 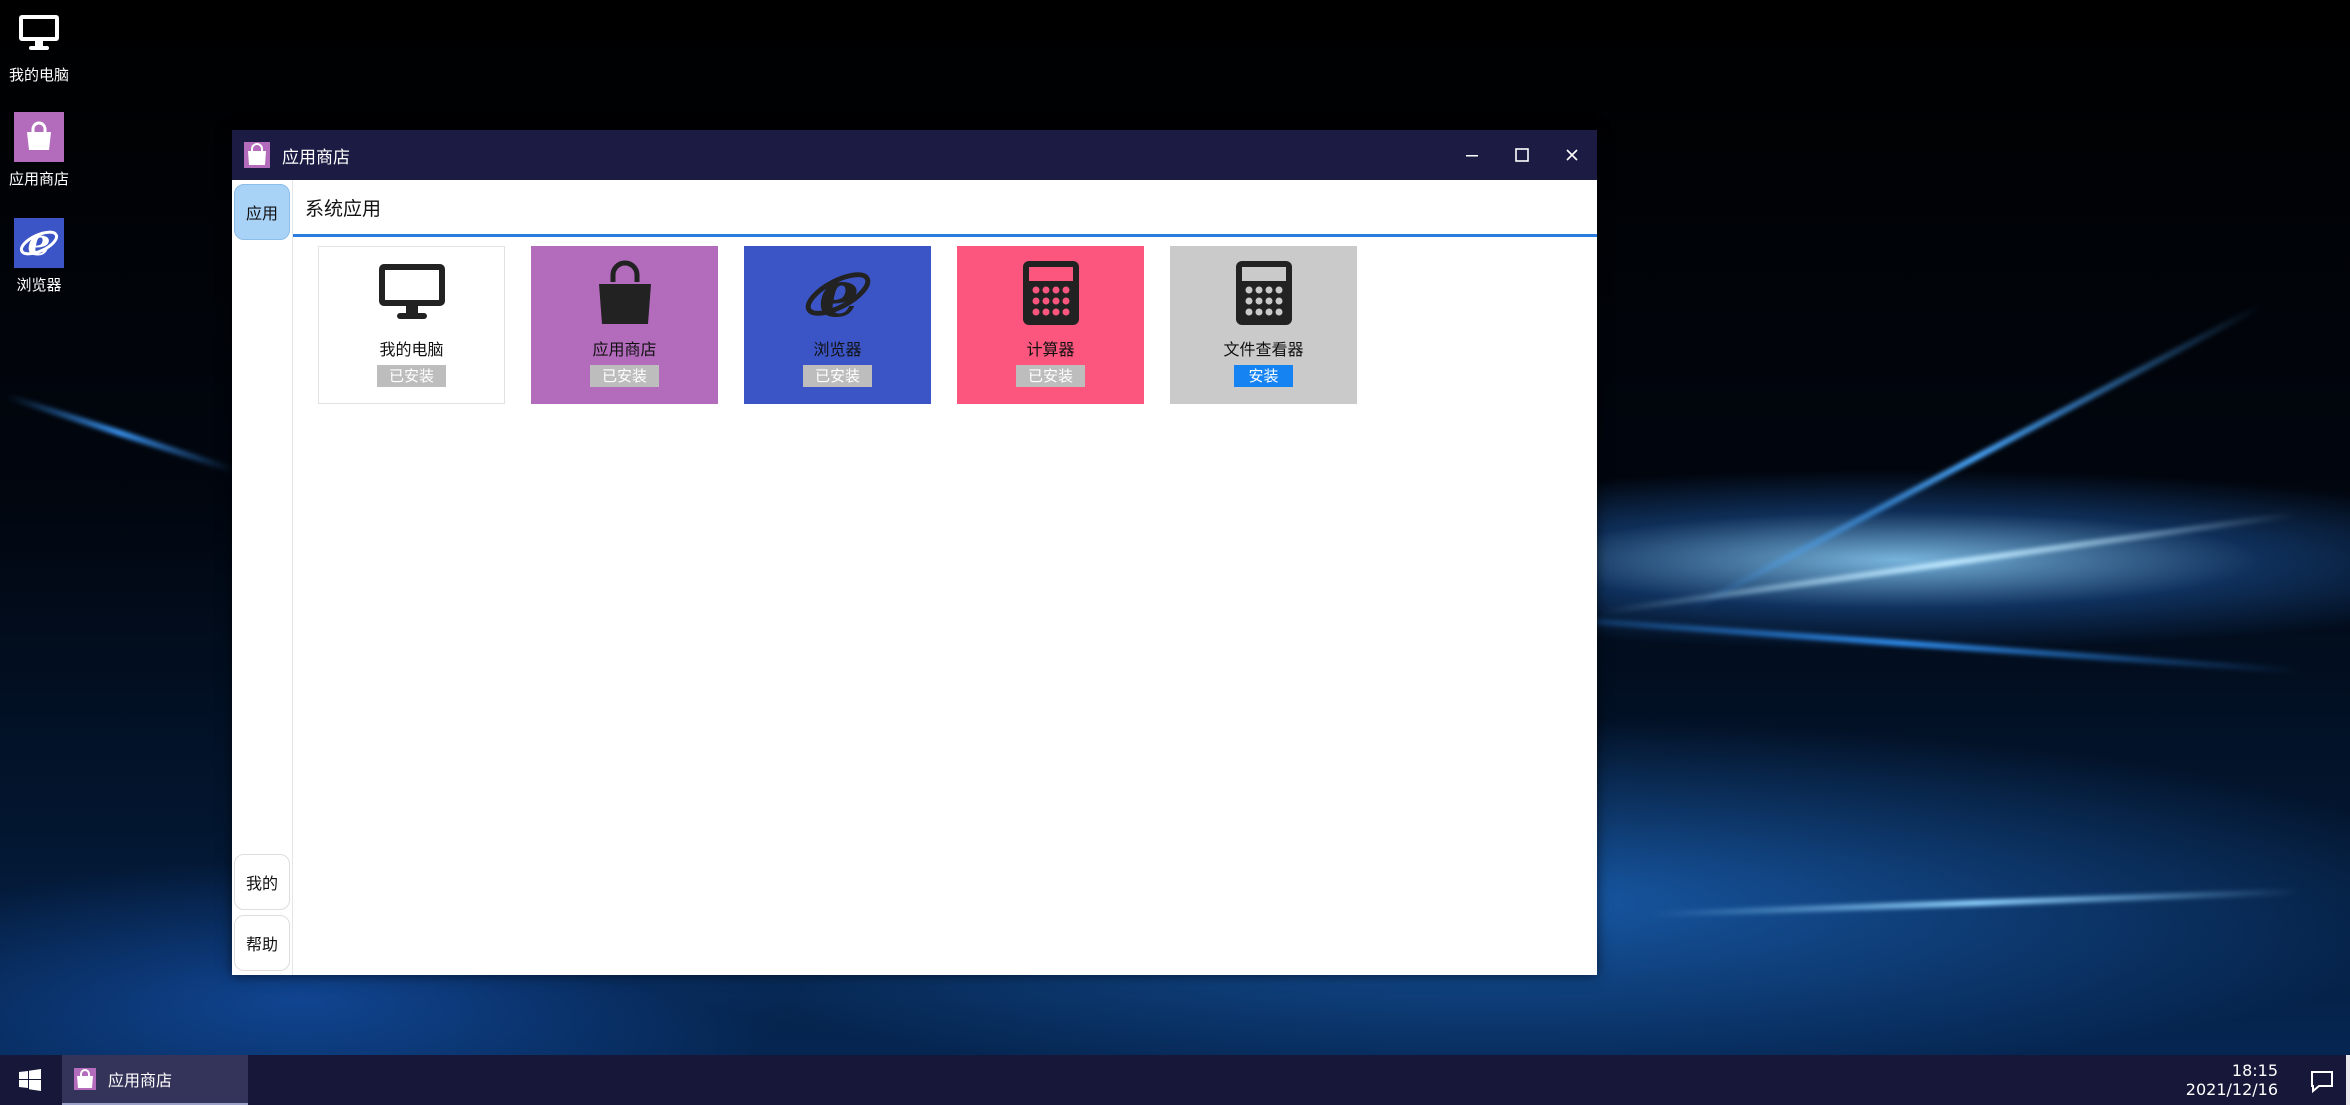 I want to click on app-tile-app-store: 应用商店 已安装, so click(x=624, y=325).